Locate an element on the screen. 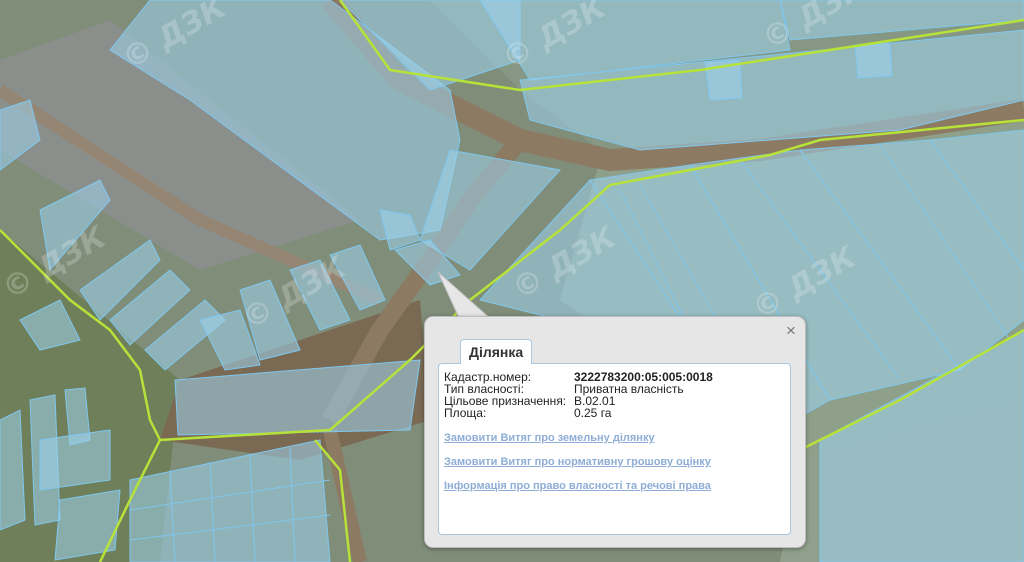 The image size is (1024, 562). order-parcel-extract-link: Замовити Витяг про земельну ділянку is located at coordinates (549, 438).